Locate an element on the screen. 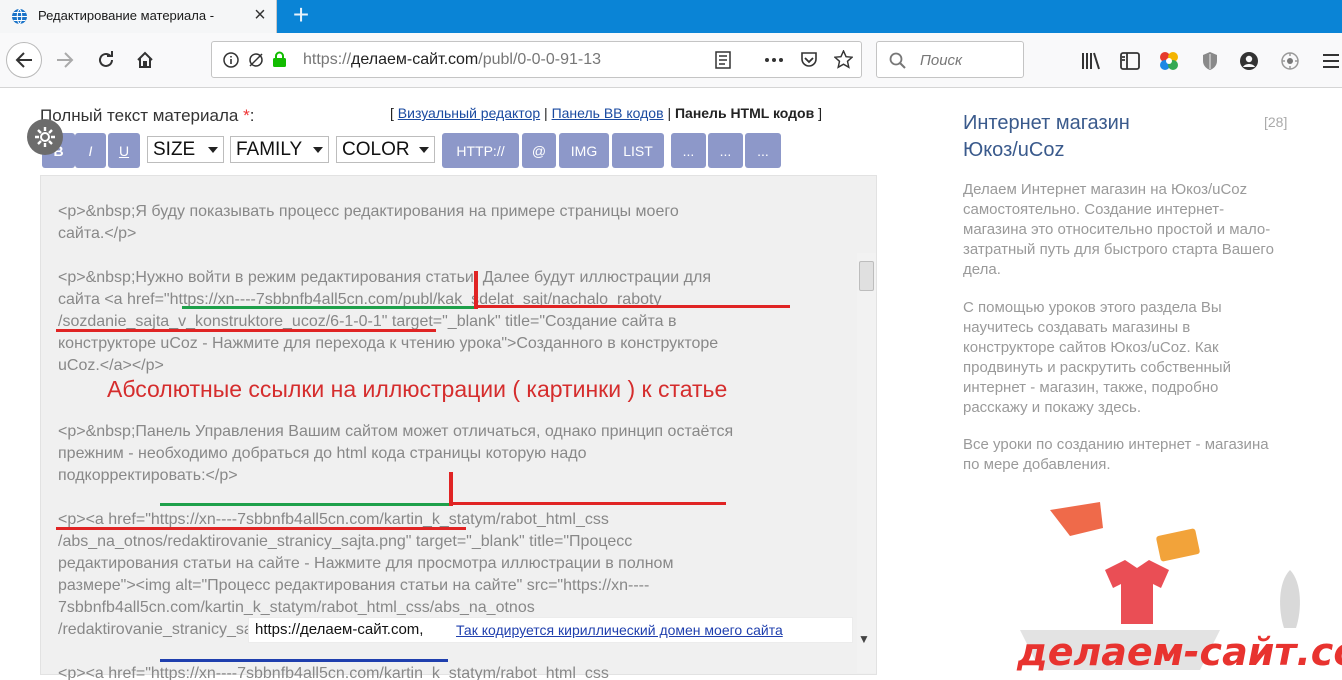 This screenshot has height=680, width=1342. arrow-left-icon is located at coordinates (23, 60).